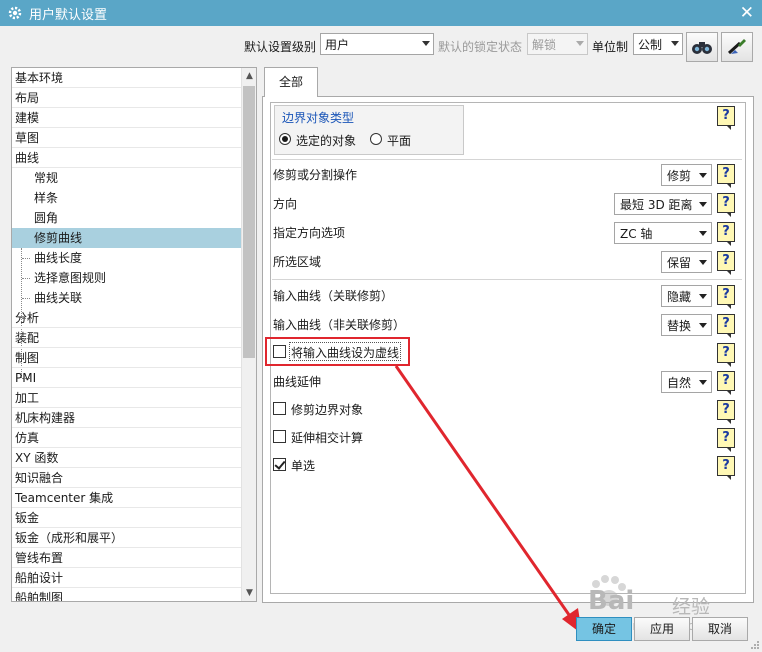  What do you see at coordinates (755, 645) in the screenshot?
I see `resize-grip-icon` at bounding box center [755, 645].